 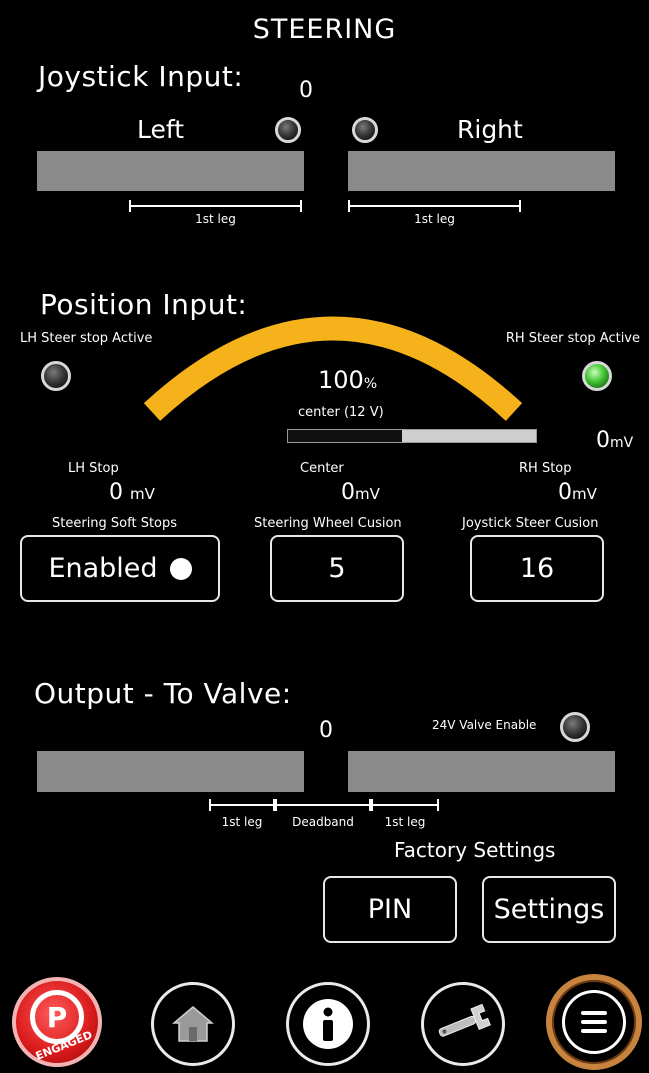 I want to click on position-percent-value: 100, so click(x=341, y=380).